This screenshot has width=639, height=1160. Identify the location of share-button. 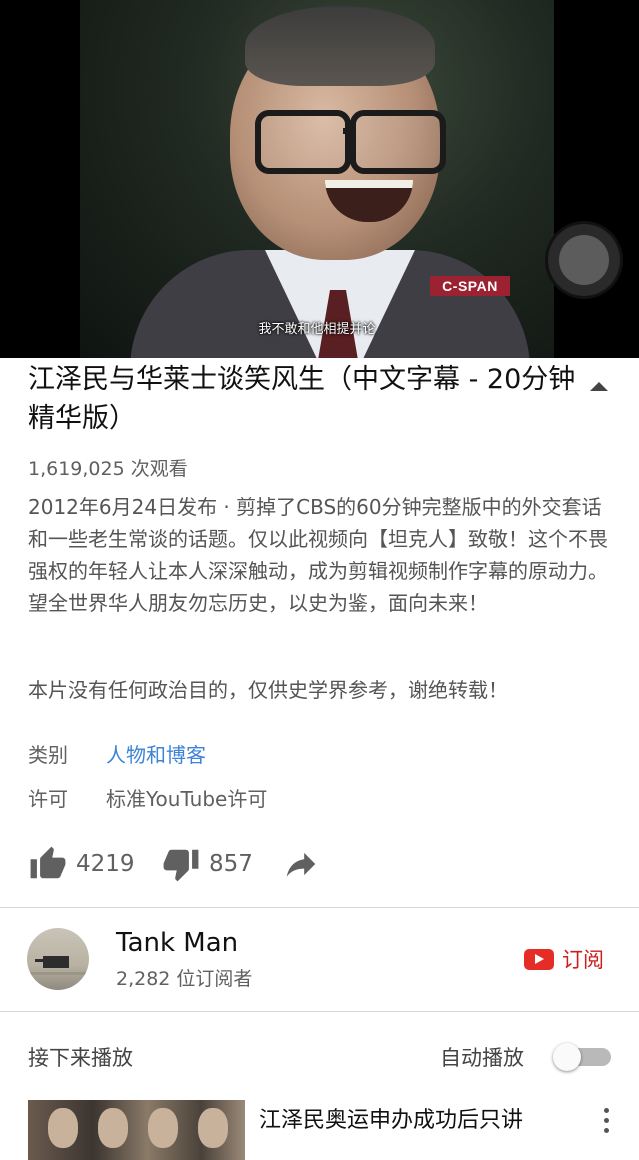
(301, 864).